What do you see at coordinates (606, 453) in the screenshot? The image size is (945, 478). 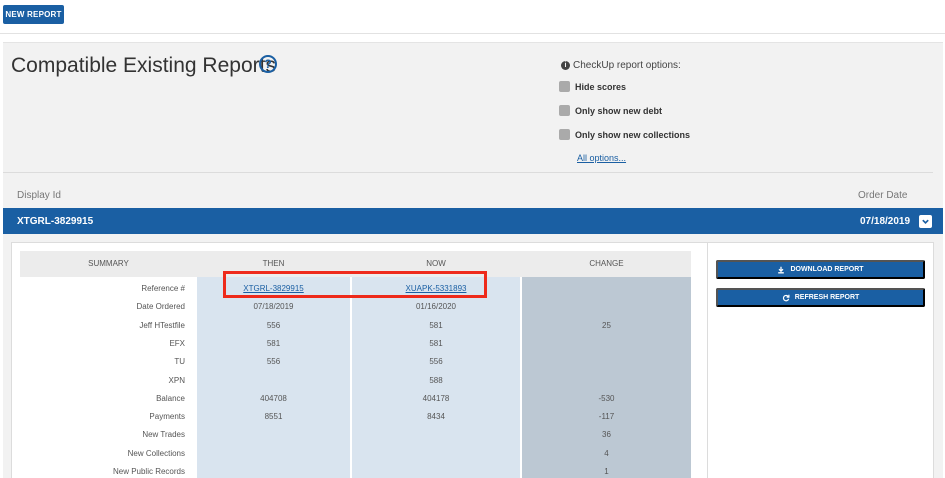 I see `change-cell: 4` at bounding box center [606, 453].